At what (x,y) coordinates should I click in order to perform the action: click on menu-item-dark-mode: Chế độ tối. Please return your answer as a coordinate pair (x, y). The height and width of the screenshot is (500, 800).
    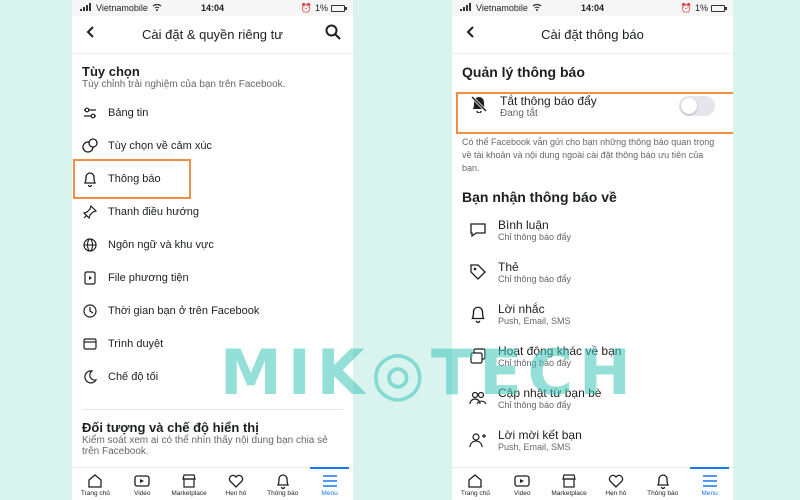
    Looking at the image, I should click on (212, 376).